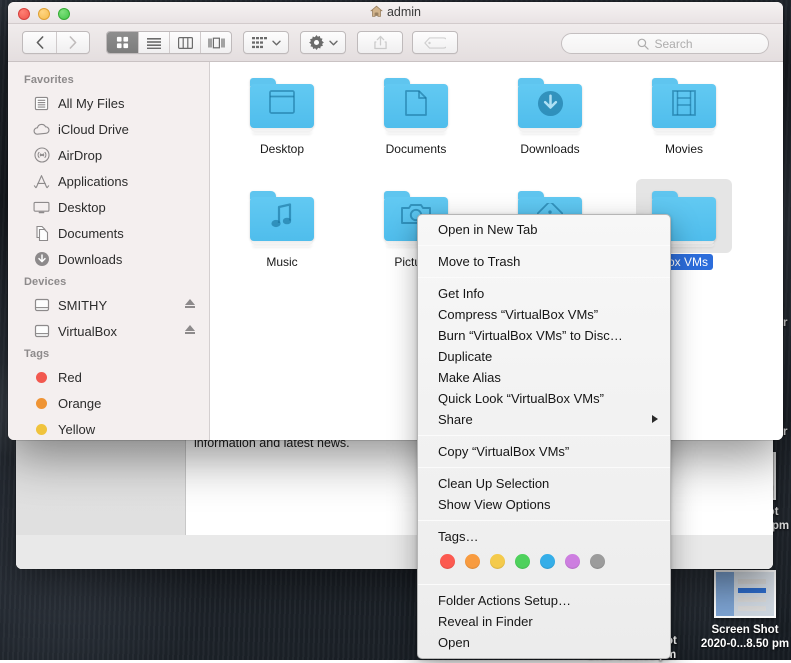  Describe the element at coordinates (91, 103) in the screenshot. I see `sidebar-item-label: All My Files` at that location.